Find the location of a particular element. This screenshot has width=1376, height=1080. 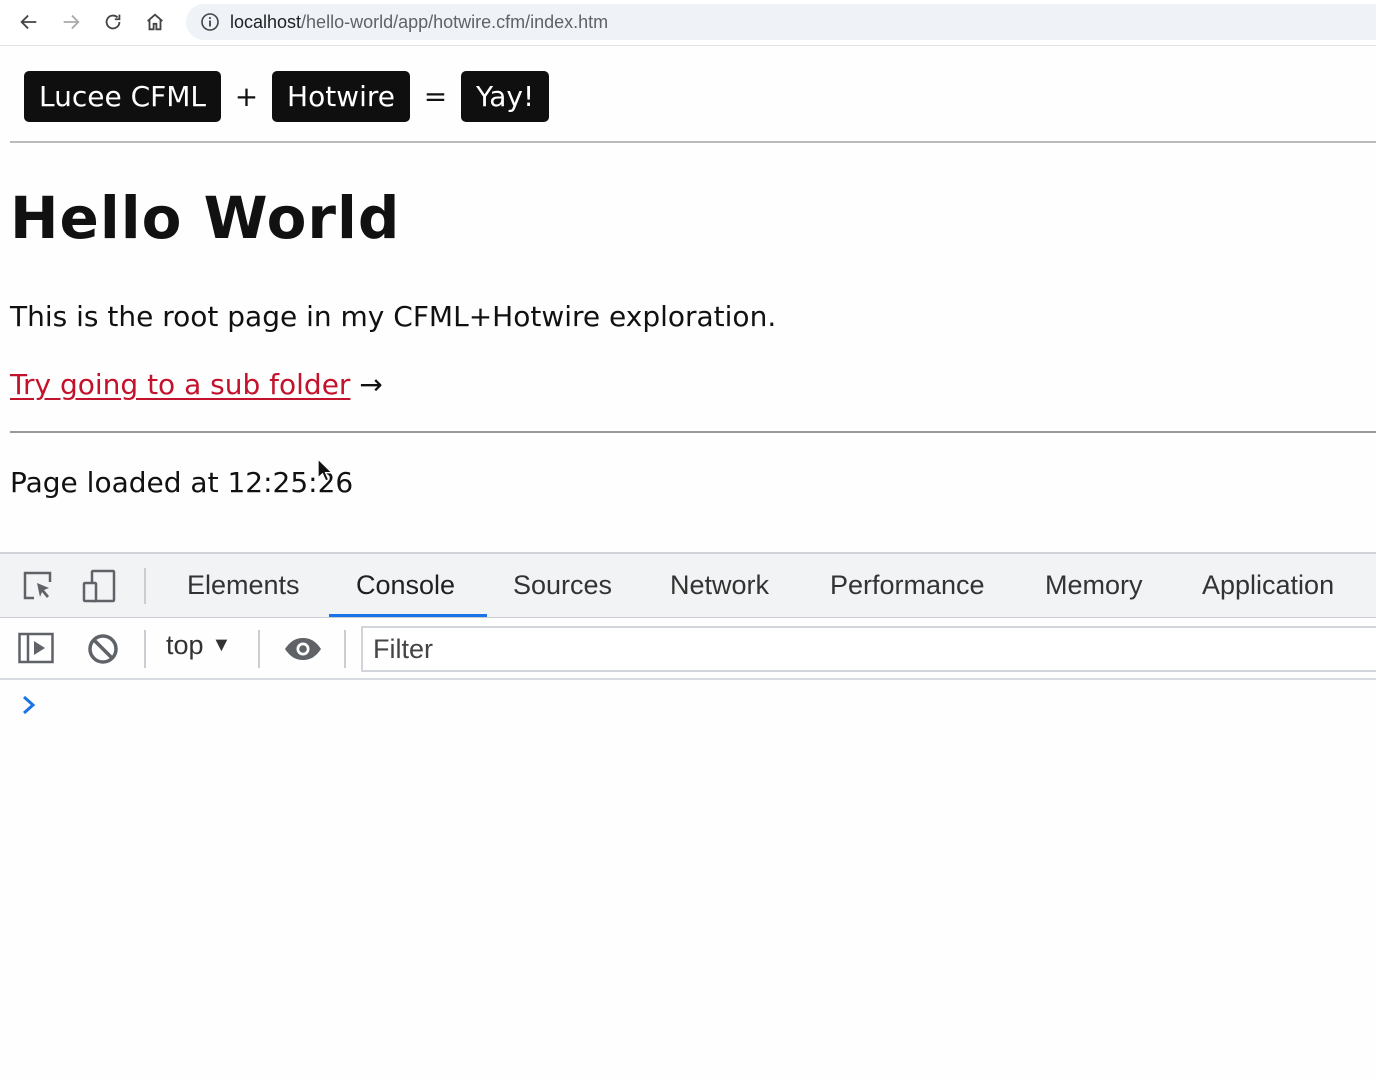

reload-button is located at coordinates (113, 22).